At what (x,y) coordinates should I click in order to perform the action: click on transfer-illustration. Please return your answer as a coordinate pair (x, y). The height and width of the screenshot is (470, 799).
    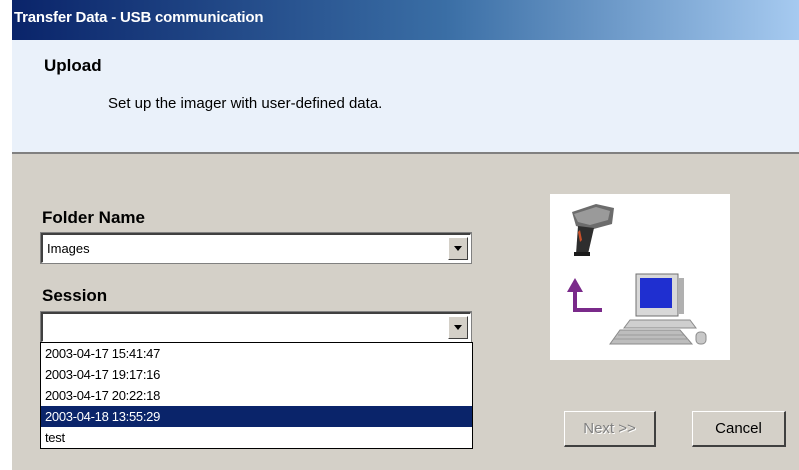
    Looking at the image, I should click on (640, 277).